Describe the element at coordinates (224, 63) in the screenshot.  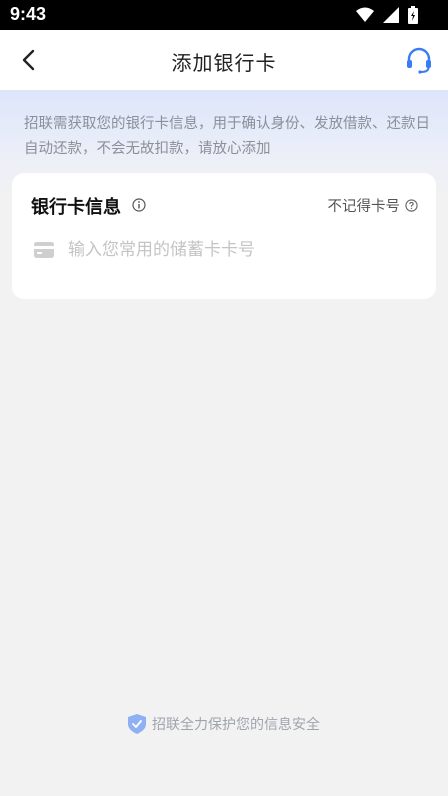
I see `page-title: 添加银行卡` at that location.